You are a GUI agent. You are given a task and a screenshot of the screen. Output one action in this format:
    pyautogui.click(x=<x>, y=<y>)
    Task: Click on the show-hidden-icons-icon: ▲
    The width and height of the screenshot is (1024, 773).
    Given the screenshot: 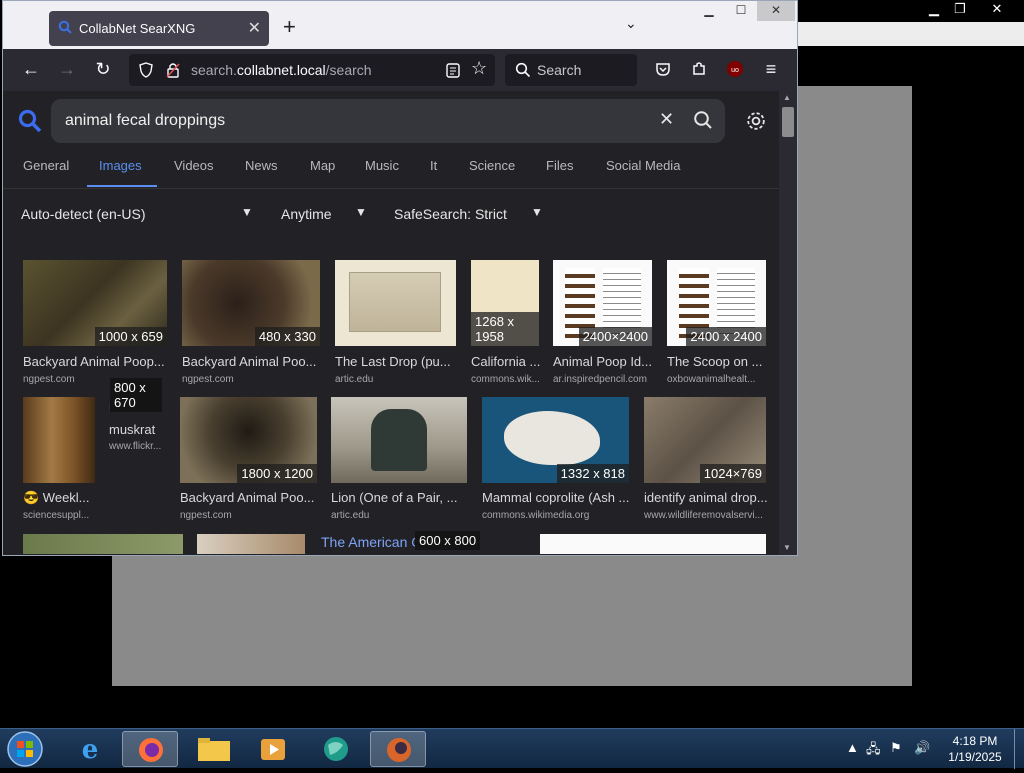 What is the action you would take?
    pyautogui.click(x=852, y=747)
    